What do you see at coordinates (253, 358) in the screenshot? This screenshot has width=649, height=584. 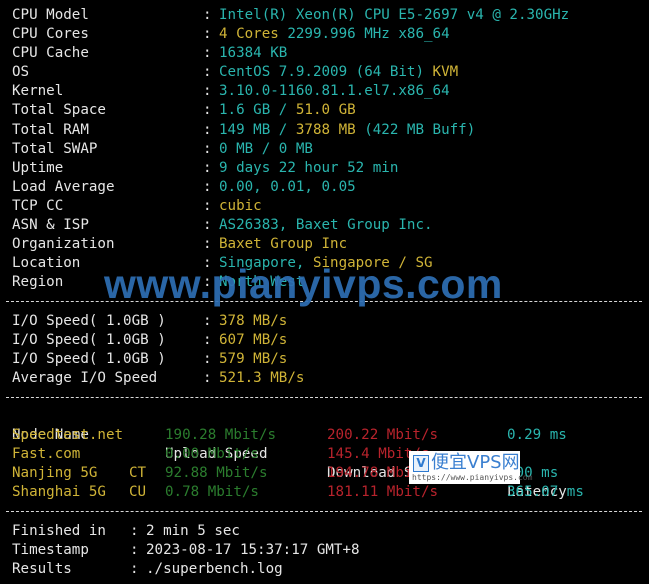 I see `io-value: 579 MB/s` at bounding box center [253, 358].